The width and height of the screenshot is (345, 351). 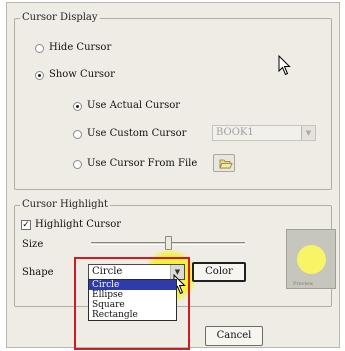 What do you see at coordinates (168, 243) in the screenshot?
I see `size-slider-thumb` at bounding box center [168, 243].